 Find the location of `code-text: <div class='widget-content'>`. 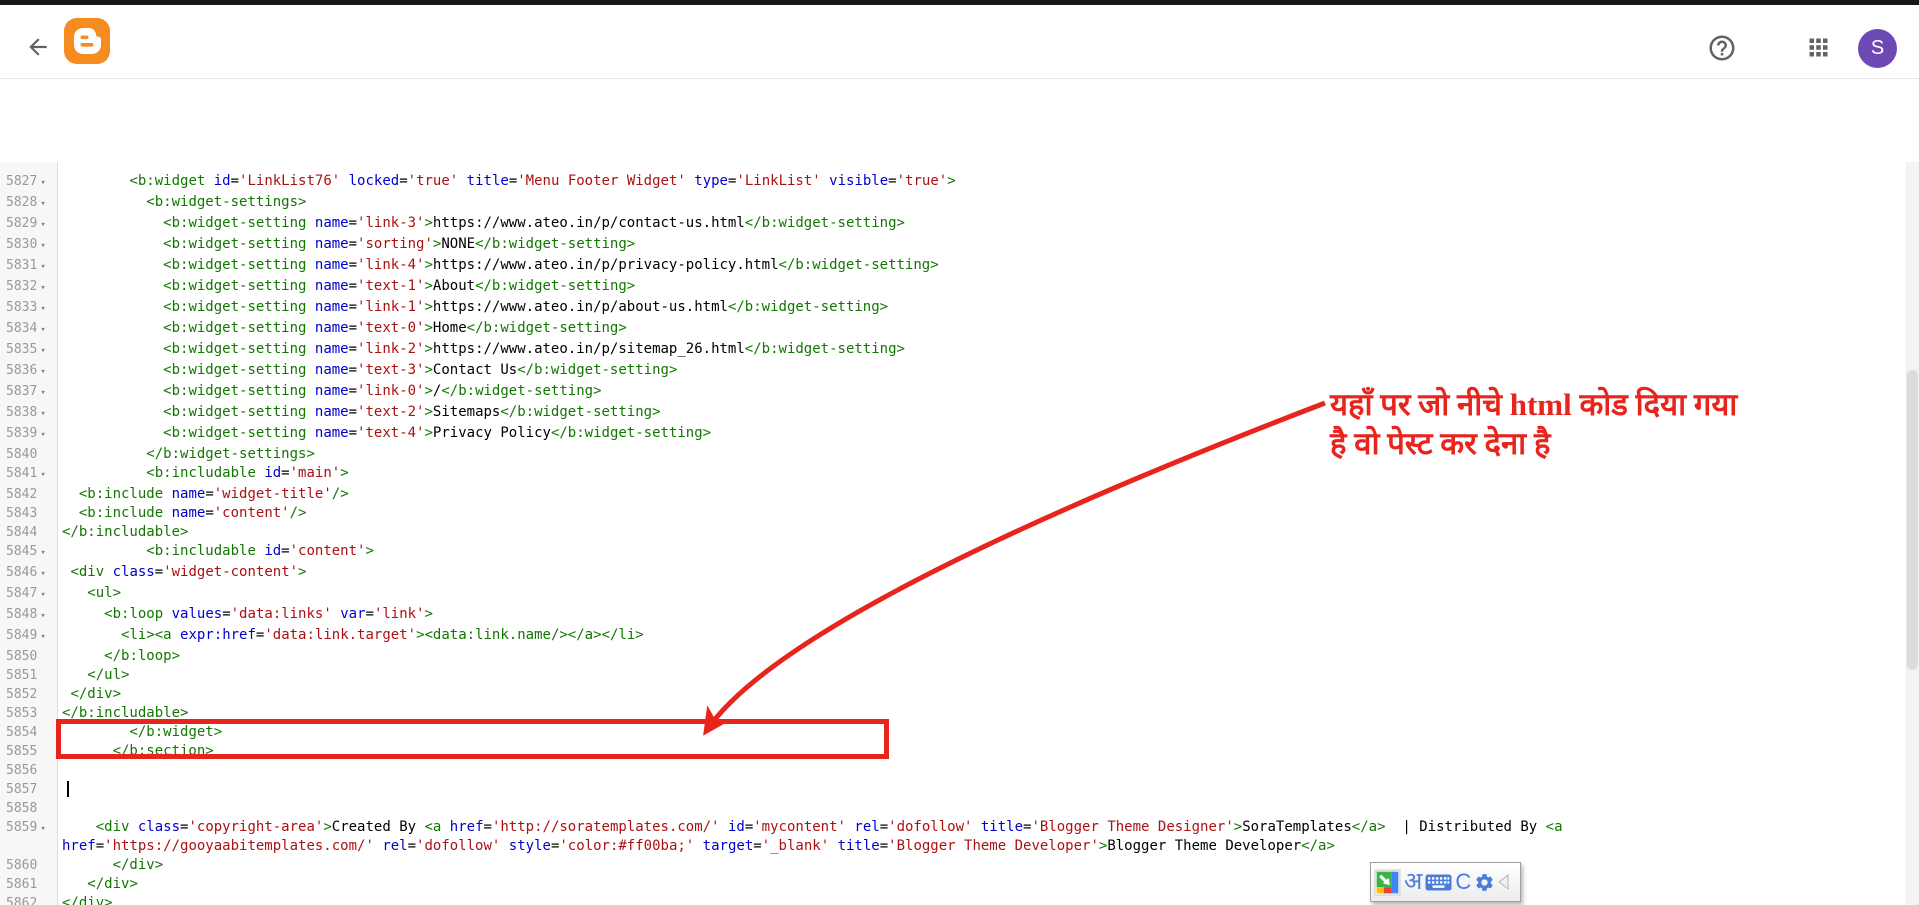

code-text: <div class='widget-content'> is located at coordinates (859, 572).